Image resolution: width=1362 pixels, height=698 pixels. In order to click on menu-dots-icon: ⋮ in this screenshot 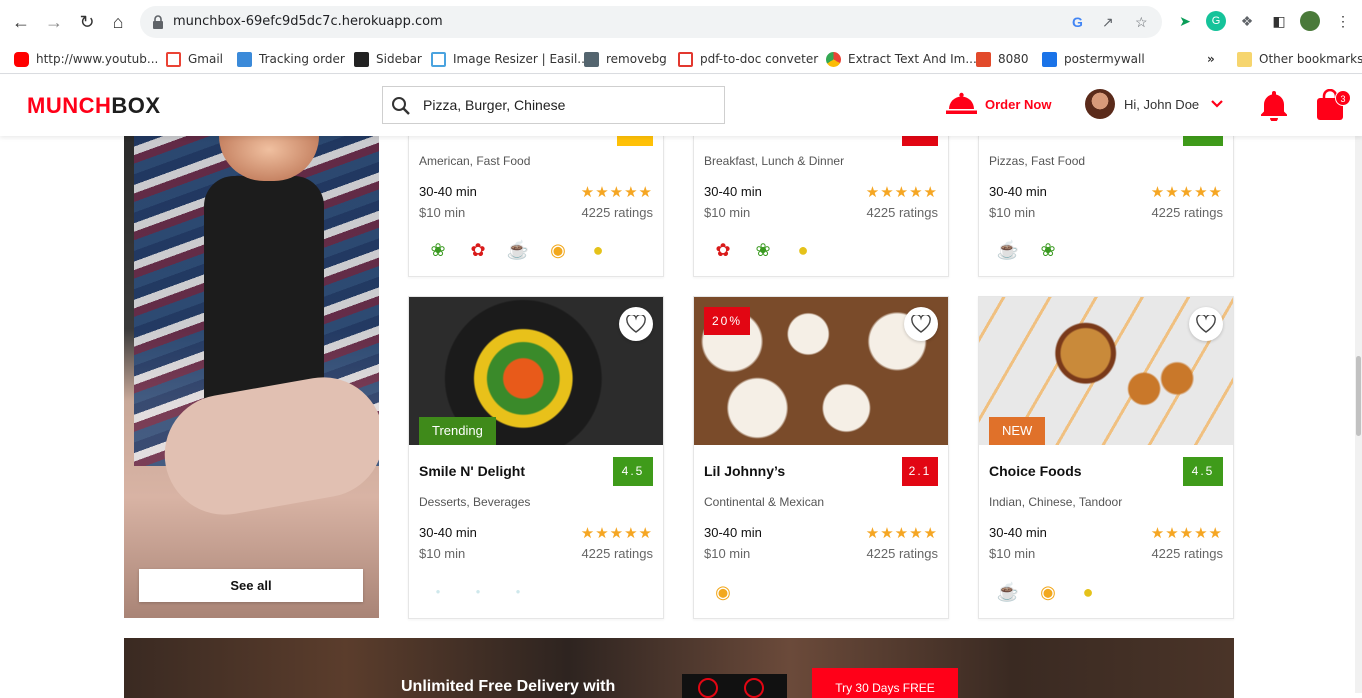, I will do `click(1343, 21)`.